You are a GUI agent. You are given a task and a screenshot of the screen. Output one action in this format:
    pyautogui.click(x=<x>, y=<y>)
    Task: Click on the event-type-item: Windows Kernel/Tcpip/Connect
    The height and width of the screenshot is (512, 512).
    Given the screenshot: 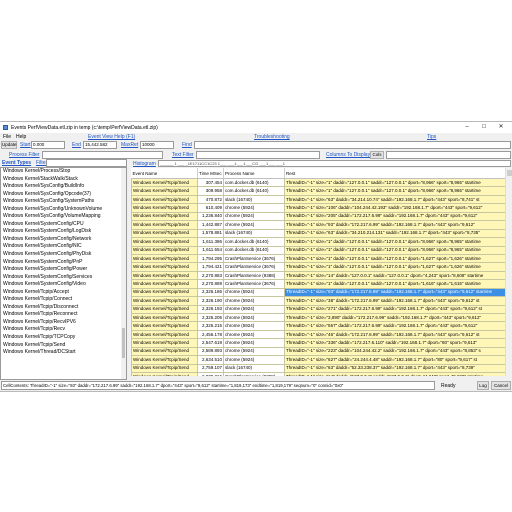 What is the action you would take?
    pyautogui.click(x=63, y=300)
    